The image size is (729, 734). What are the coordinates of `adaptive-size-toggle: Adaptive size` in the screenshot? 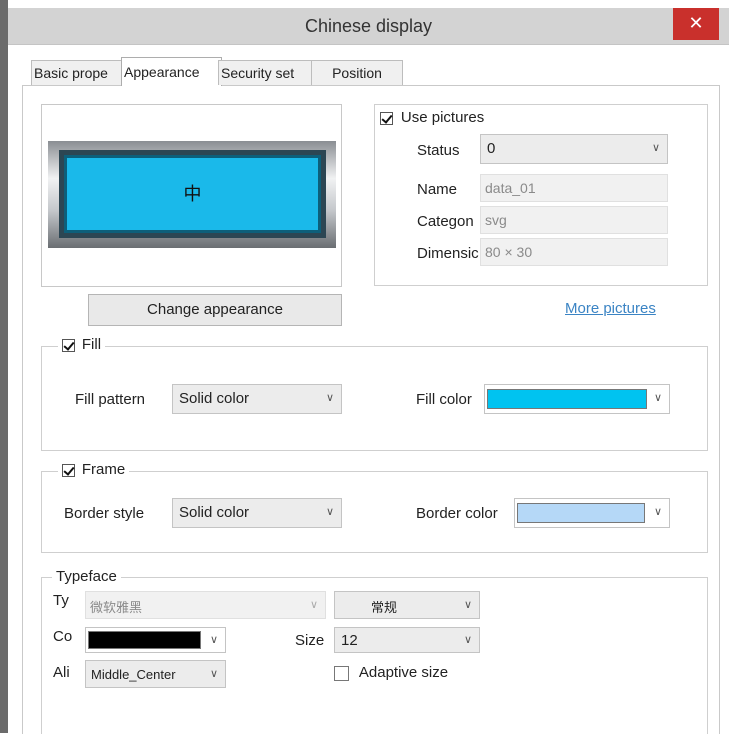 It's located at (391, 672).